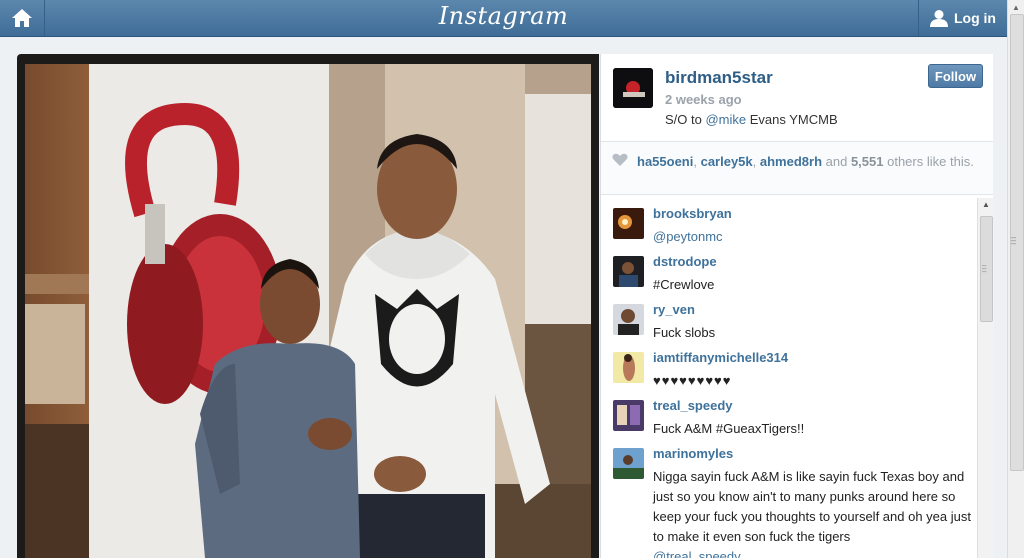 This screenshot has width=1024, height=558. Describe the element at coordinates (665, 161) in the screenshot. I see `like-user-link: ha55oeni` at that location.